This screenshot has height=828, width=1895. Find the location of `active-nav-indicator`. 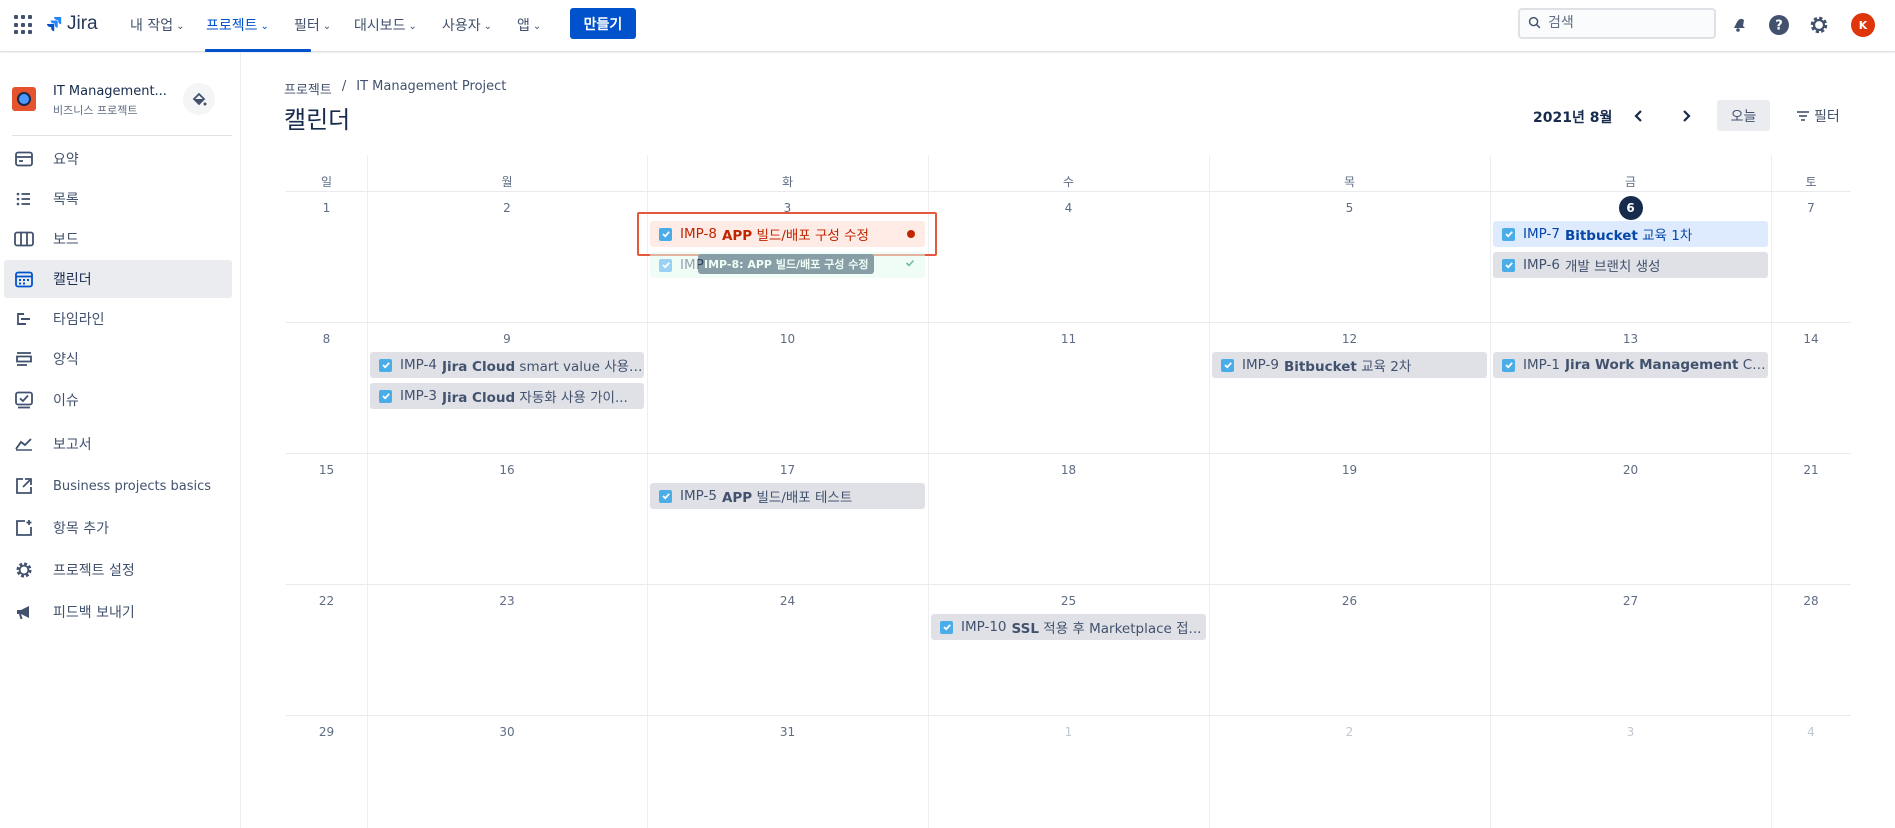

active-nav-indicator is located at coordinates (258, 50).